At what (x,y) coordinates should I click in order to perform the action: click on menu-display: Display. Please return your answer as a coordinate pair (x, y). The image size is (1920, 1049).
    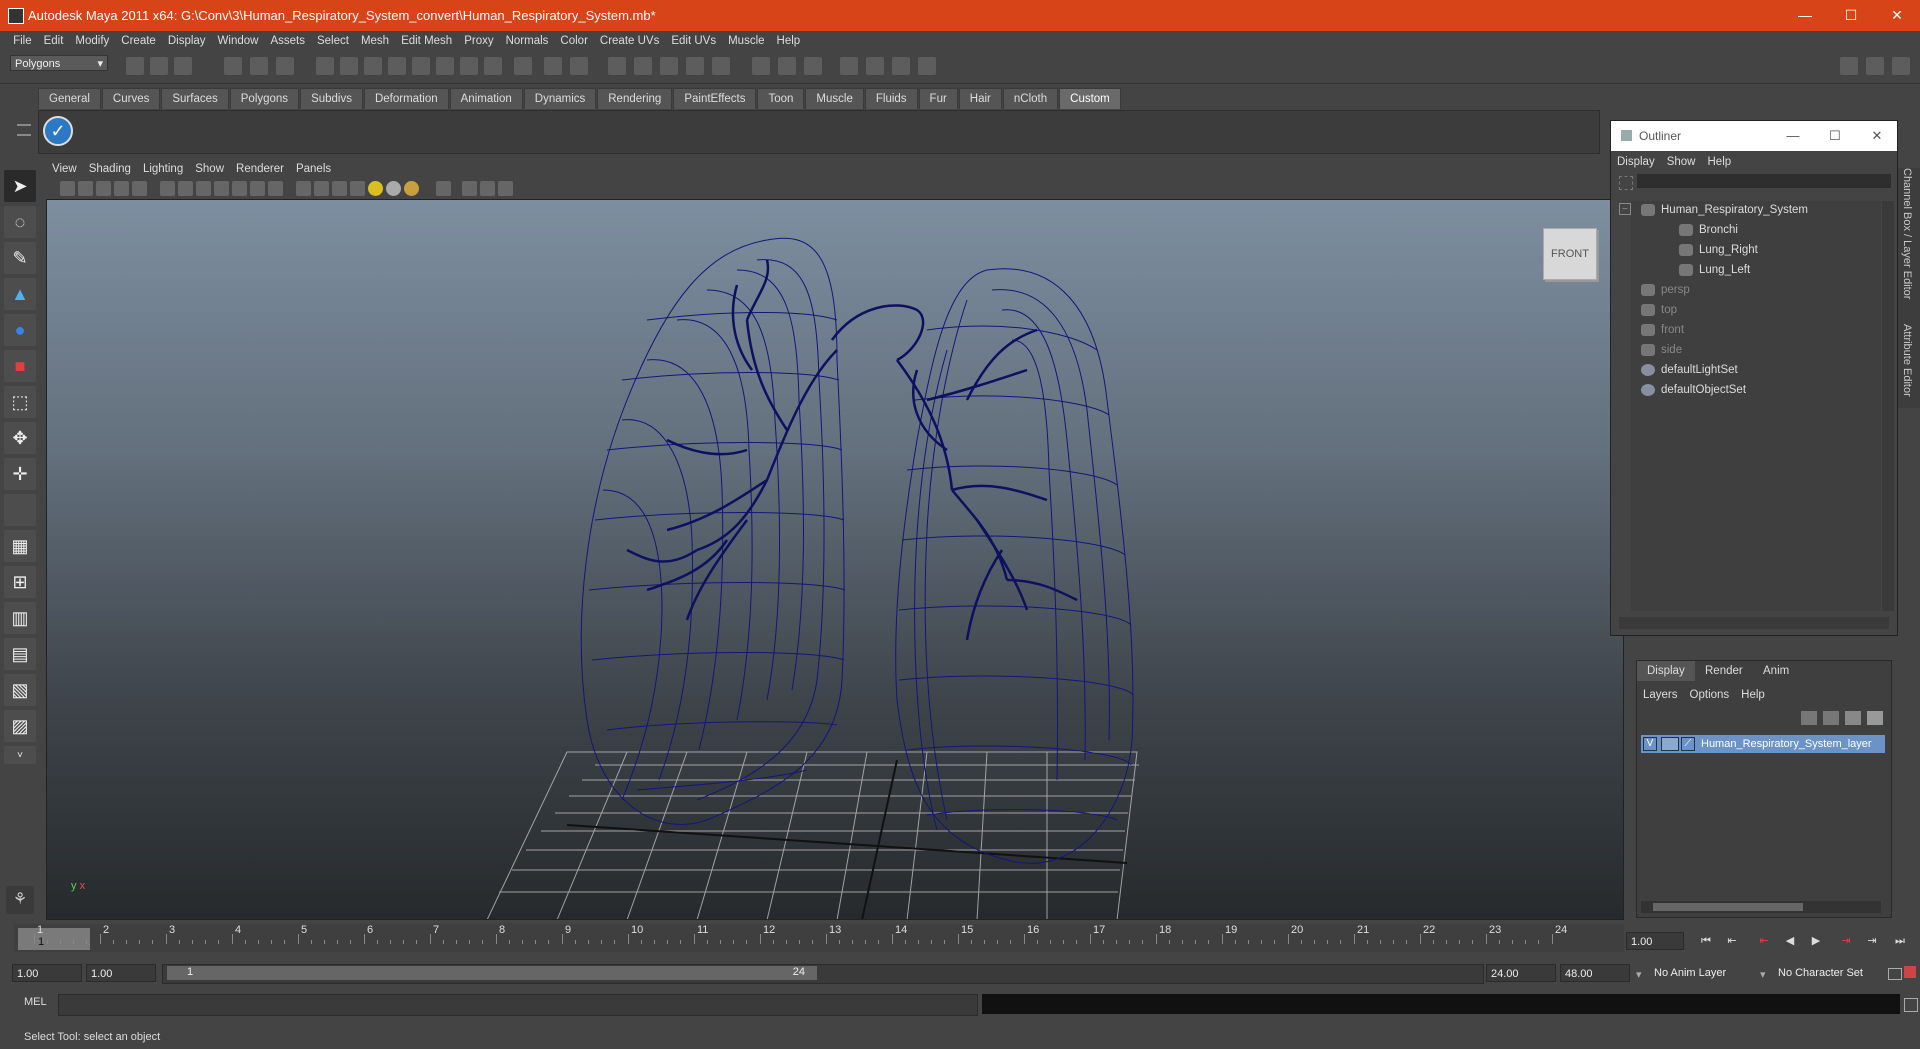
    Looking at the image, I should click on (187, 41).